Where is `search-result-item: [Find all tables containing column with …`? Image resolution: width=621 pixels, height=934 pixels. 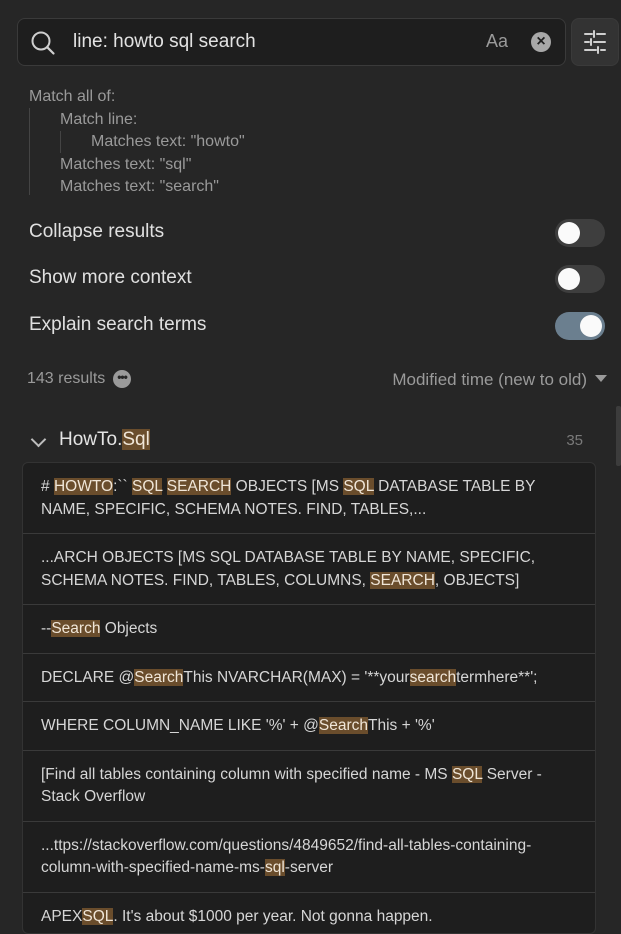 search-result-item: [Find all tables containing column with … is located at coordinates (309, 786).